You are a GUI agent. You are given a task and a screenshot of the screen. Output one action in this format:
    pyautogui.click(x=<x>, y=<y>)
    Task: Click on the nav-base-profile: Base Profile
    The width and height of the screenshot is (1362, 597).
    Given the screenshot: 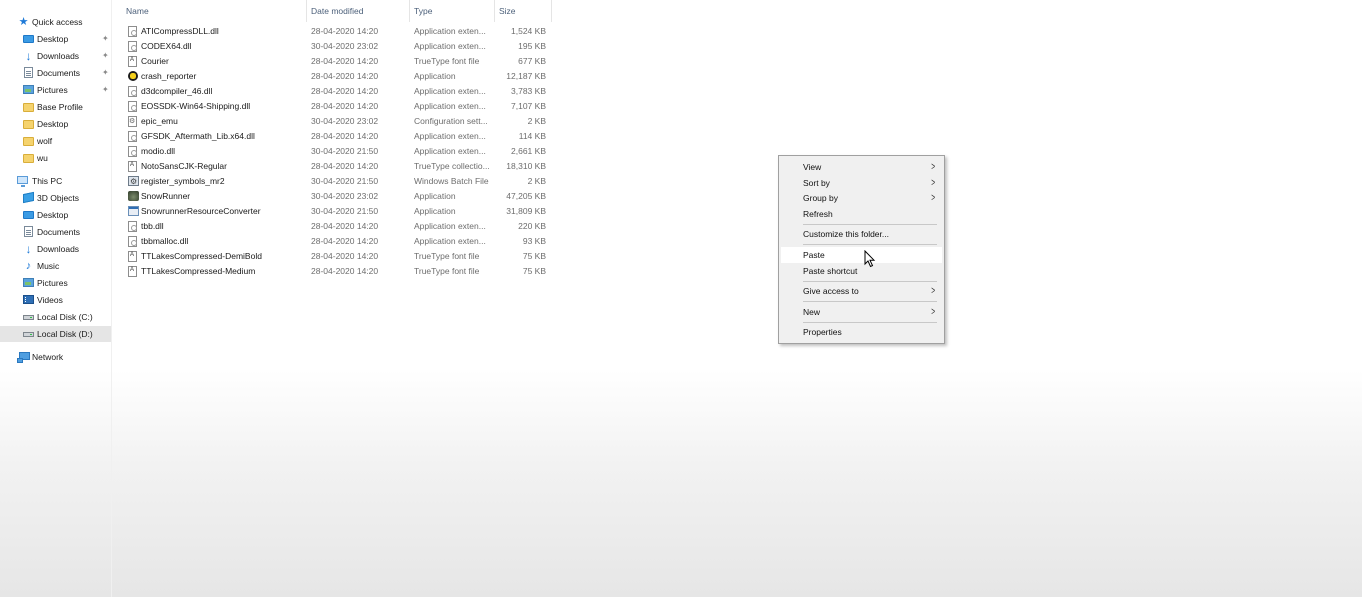 What is the action you would take?
    pyautogui.click(x=56, y=107)
    